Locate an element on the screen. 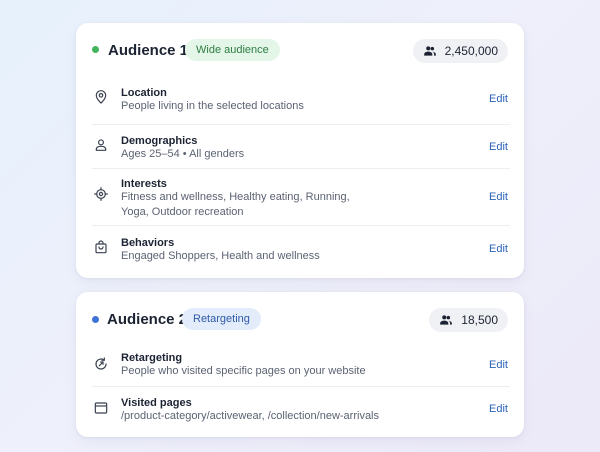 This screenshot has height=452, width=600. row-title: Demographics is located at coordinates (159, 141).